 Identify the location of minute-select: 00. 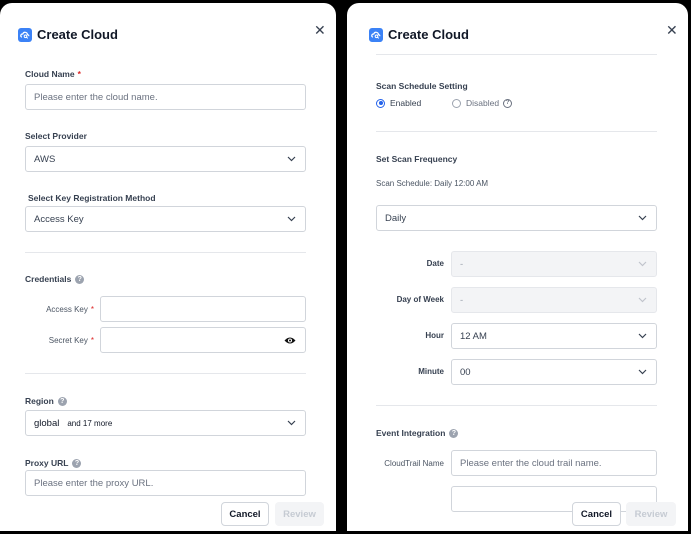
(554, 372).